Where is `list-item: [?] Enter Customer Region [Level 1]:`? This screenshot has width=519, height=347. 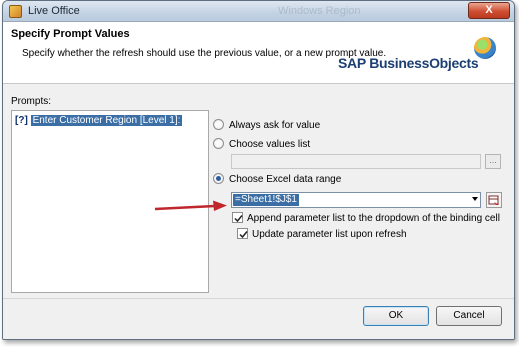
list-item: [?] Enter Customer Region [Level 1]: is located at coordinates (99, 121).